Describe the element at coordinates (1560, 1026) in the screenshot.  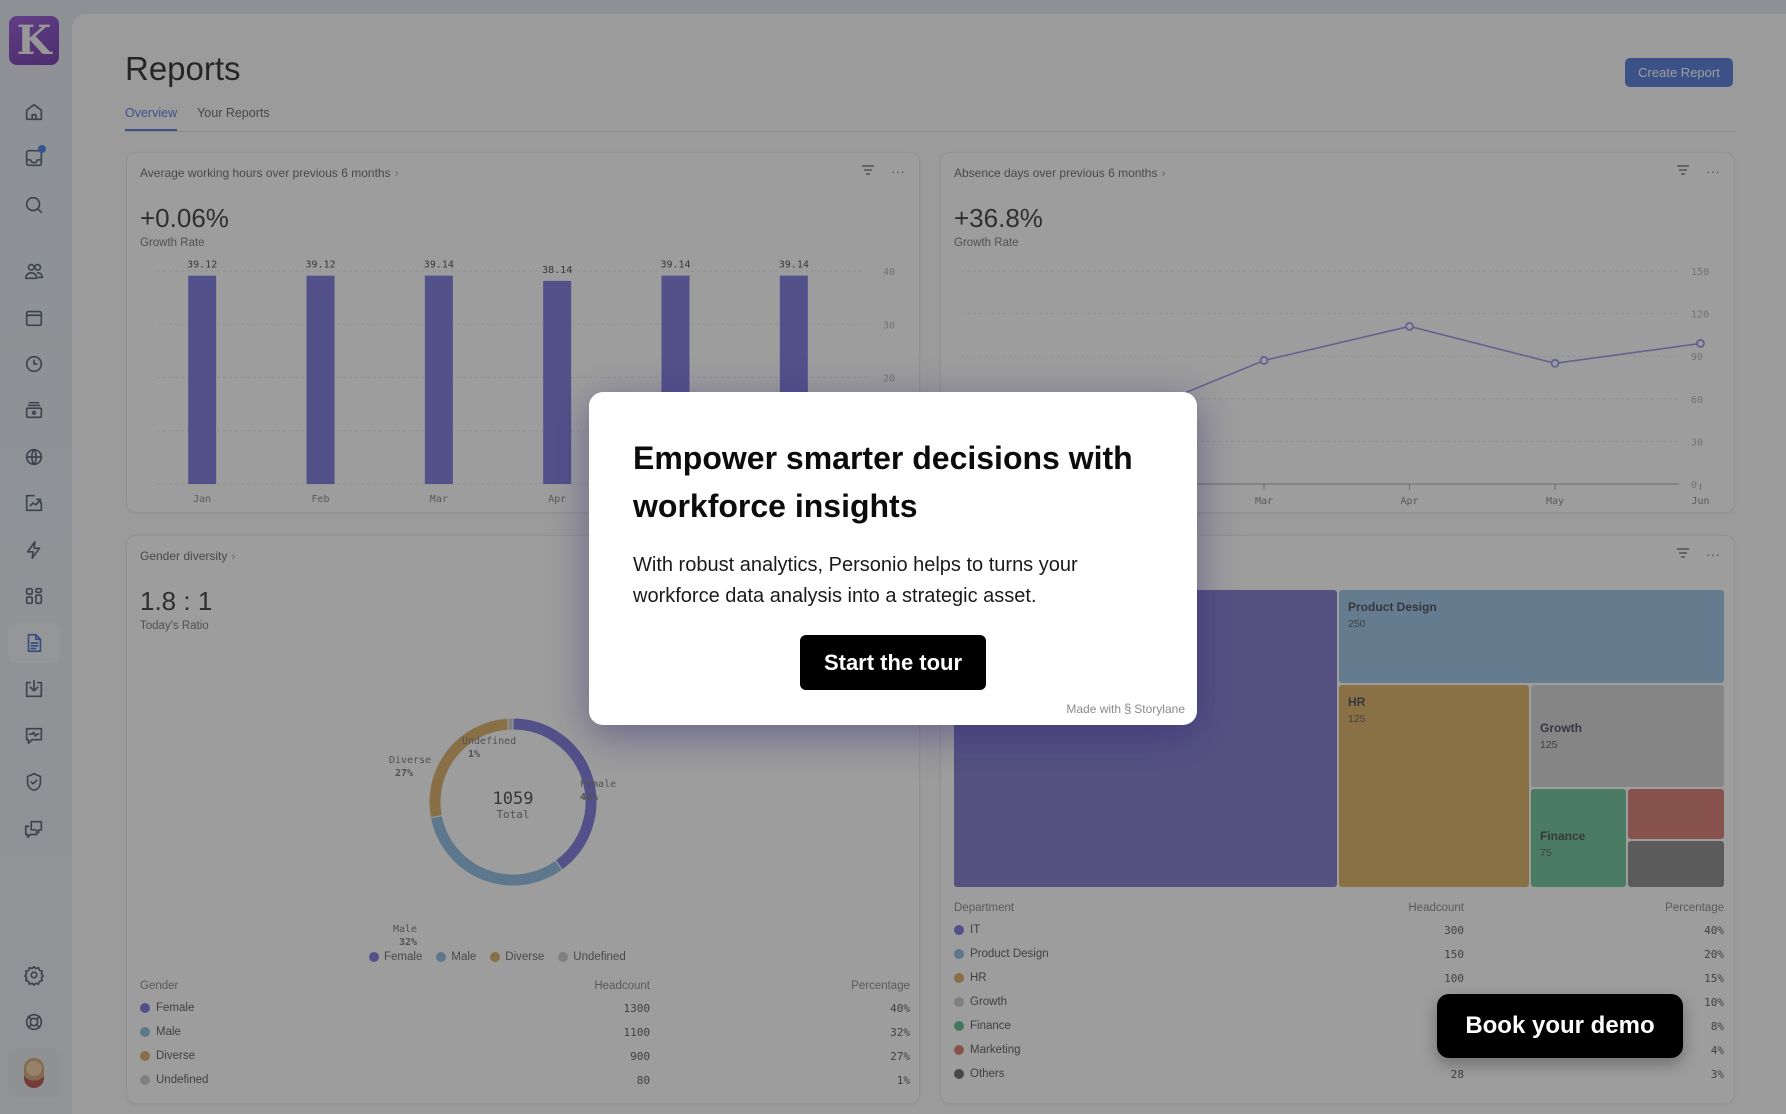
I see `book-demo-button: Book your demo` at that location.